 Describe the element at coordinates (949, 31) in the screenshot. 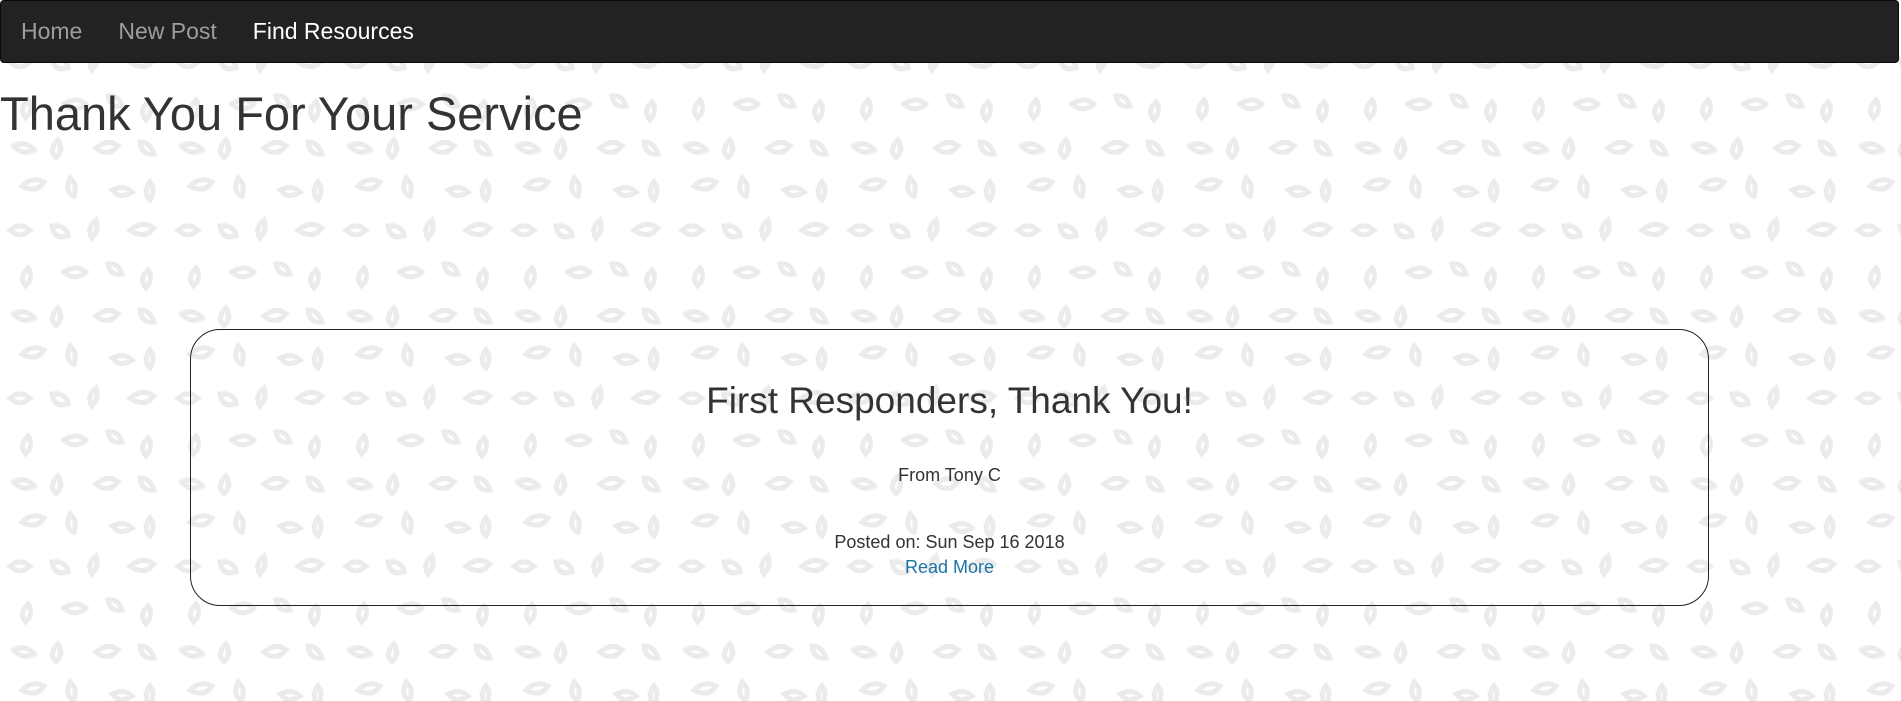

I see `top-navbar: Home New Post Find Resources` at that location.